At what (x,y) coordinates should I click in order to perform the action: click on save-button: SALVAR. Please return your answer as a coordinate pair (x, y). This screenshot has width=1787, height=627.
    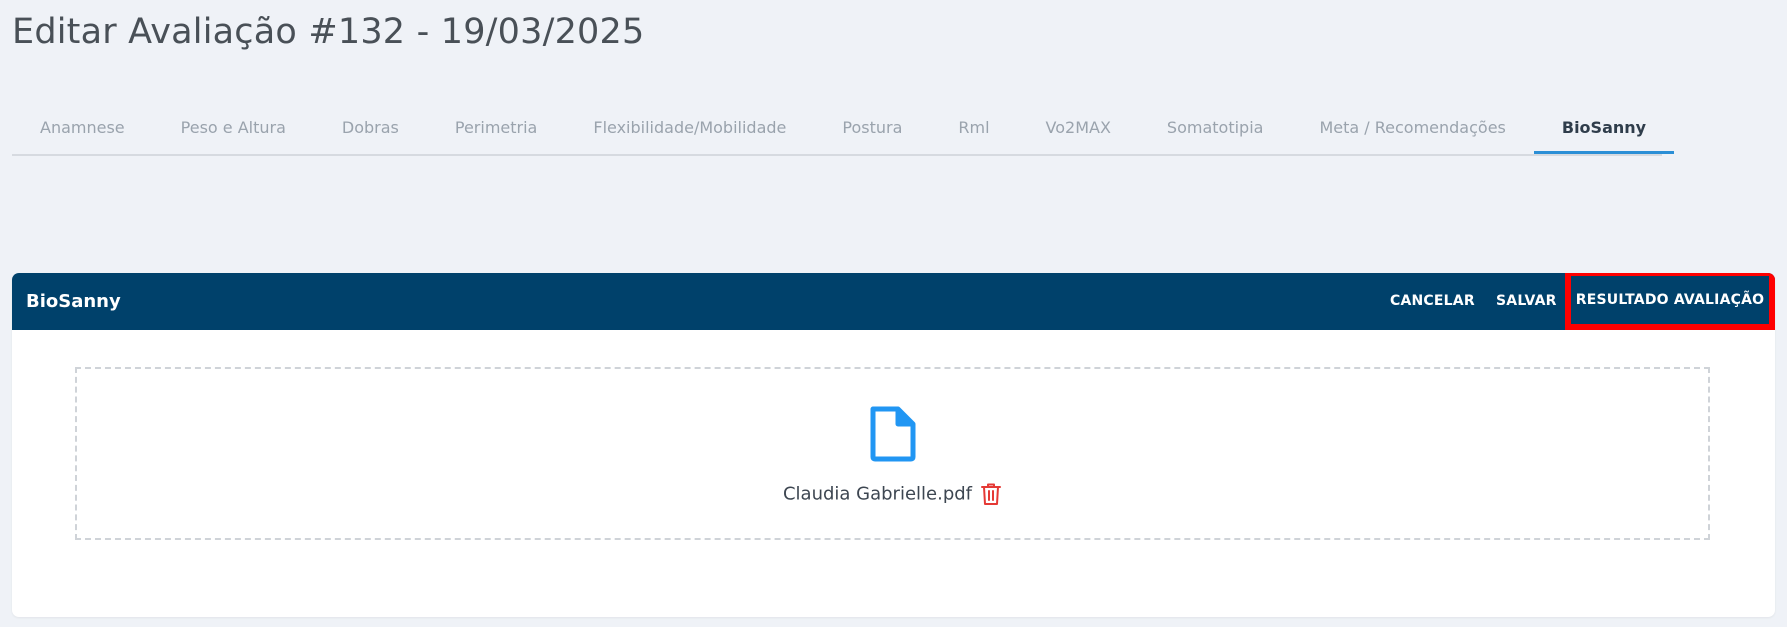
    Looking at the image, I should click on (1526, 301).